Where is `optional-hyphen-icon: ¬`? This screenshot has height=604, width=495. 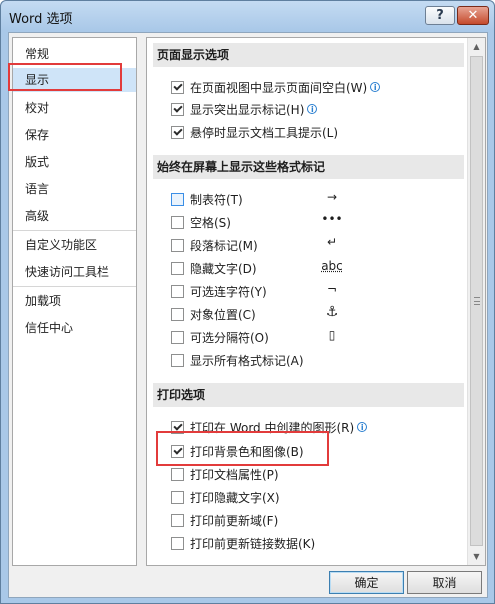
optional-hyphen-icon: ¬ is located at coordinates (332, 289).